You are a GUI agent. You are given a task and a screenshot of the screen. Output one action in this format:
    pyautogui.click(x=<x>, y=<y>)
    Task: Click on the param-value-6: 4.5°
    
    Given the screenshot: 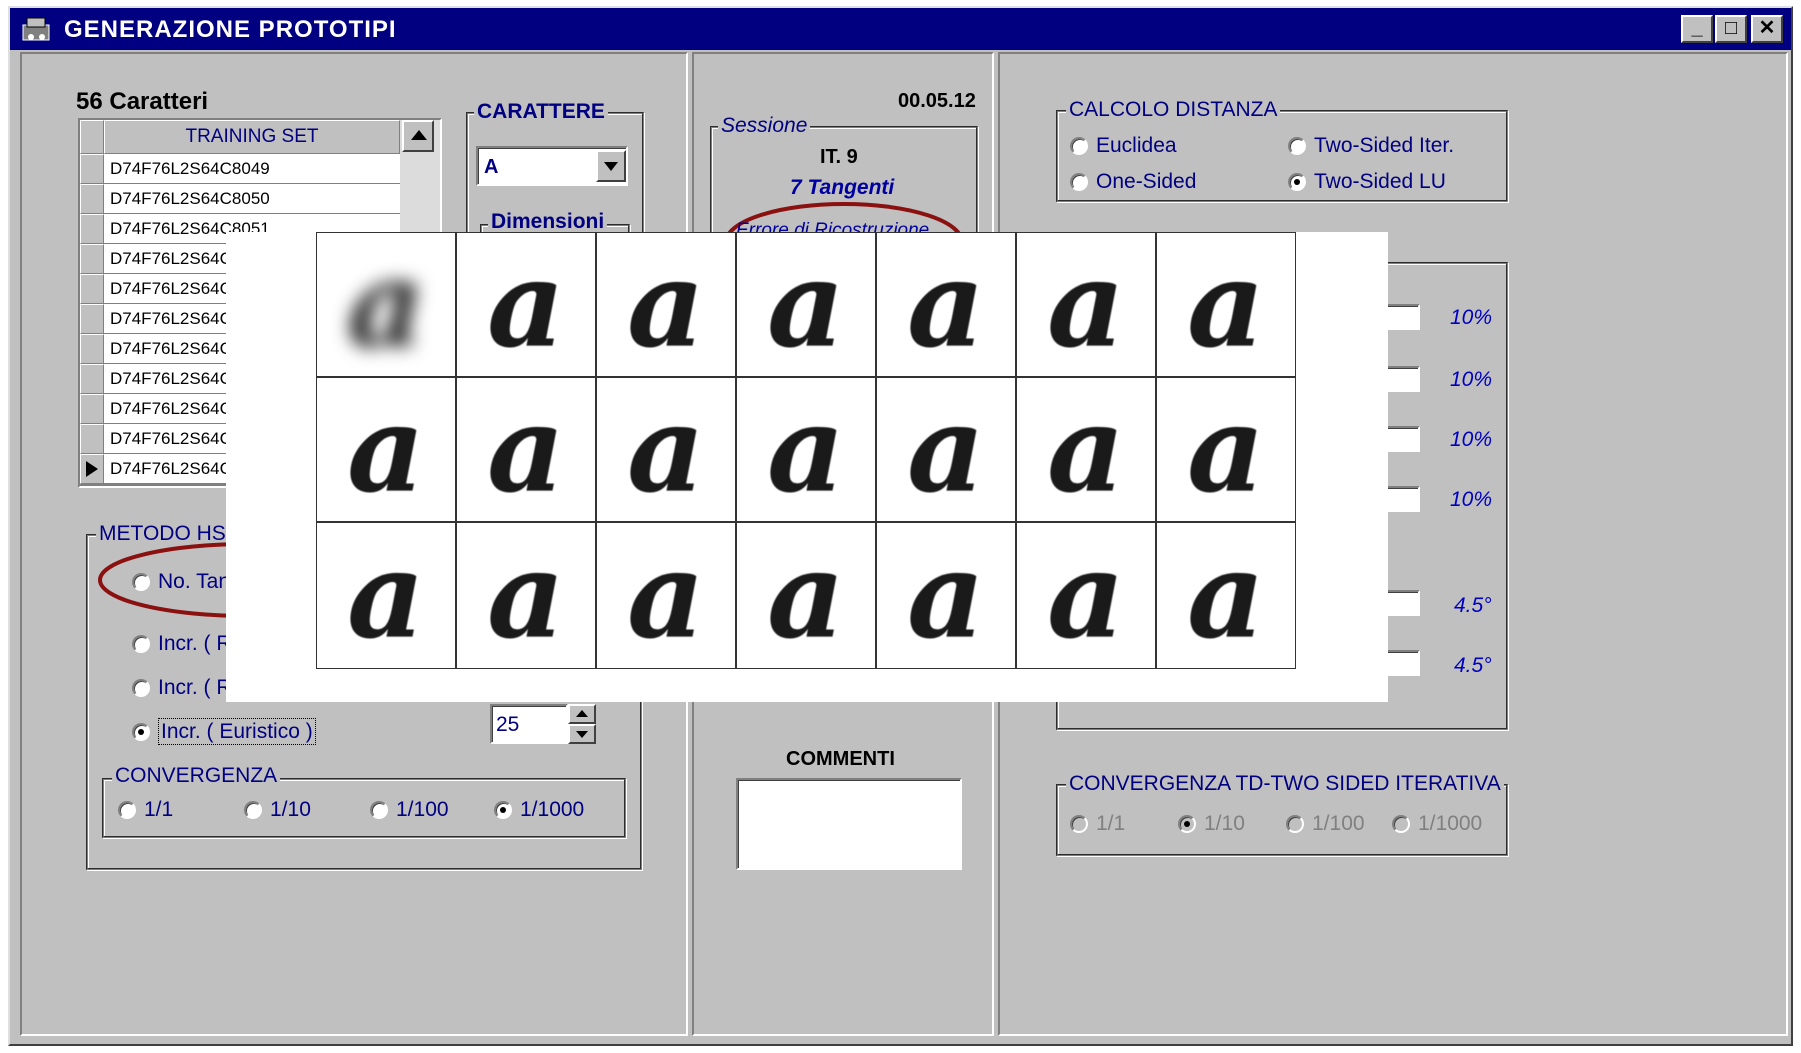 What is the action you would take?
    pyautogui.click(x=1473, y=665)
    